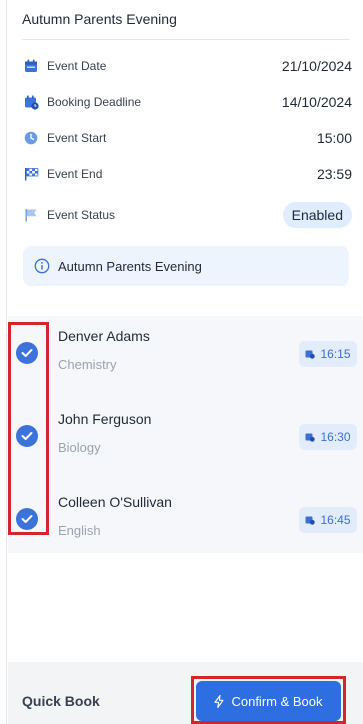 Image resolution: width=363 pixels, height=724 pixels. What do you see at coordinates (31, 66) in the screenshot?
I see `calendar-icon` at bounding box center [31, 66].